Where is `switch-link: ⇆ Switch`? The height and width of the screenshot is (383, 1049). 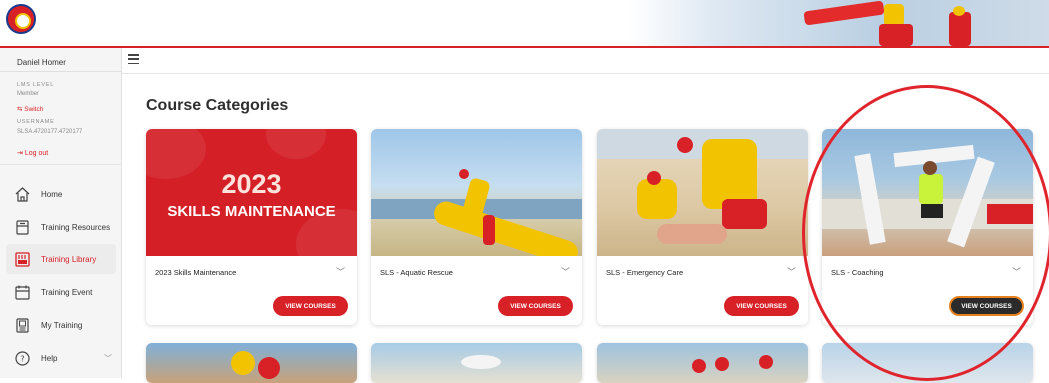
switch-link: ⇆ Switch is located at coordinates (30, 109).